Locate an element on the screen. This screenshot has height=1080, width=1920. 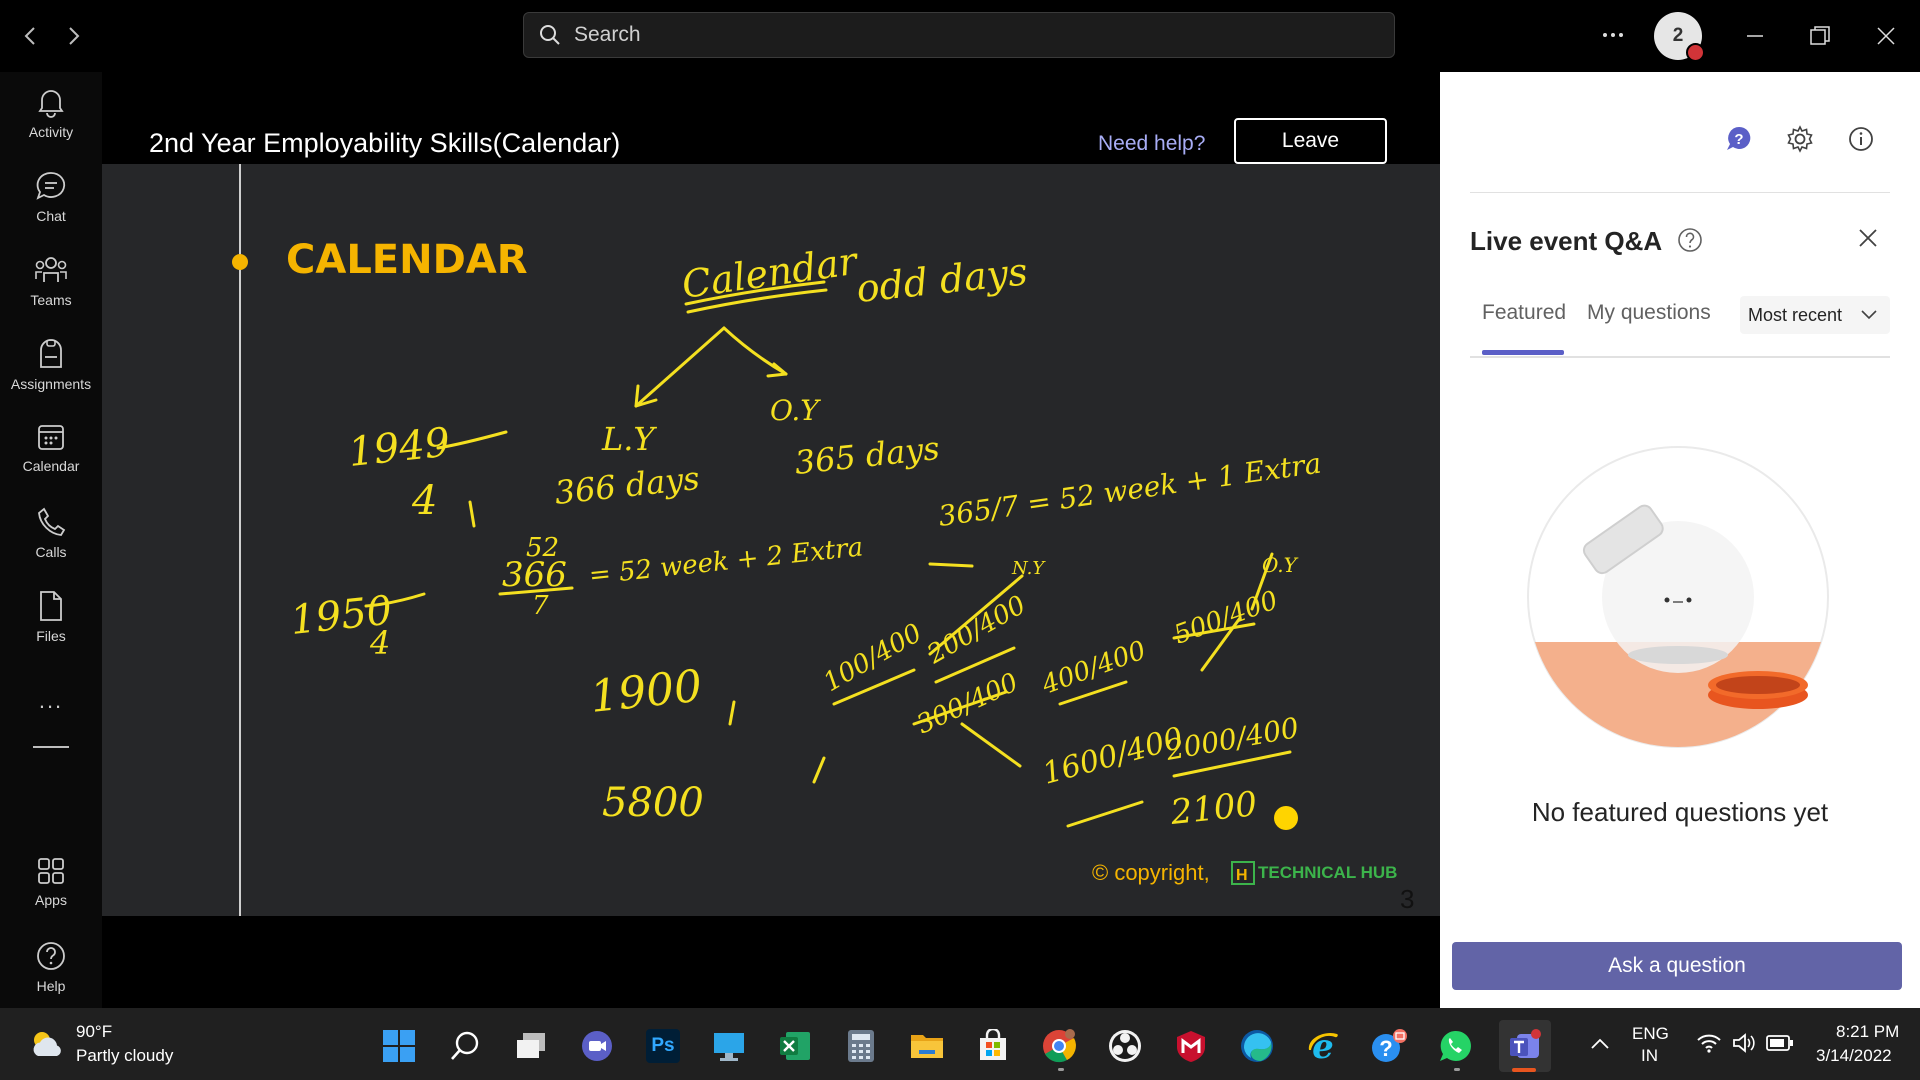
handwriting-ny: N.Y is located at coordinates (1028, 568).